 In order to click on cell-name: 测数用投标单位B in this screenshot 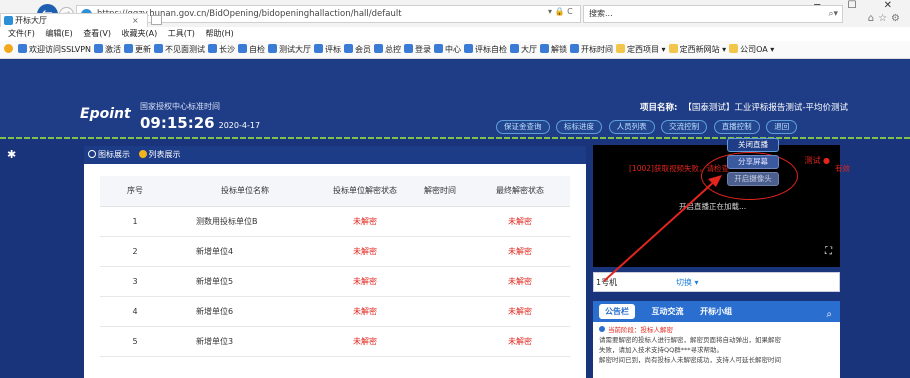, I will do `click(245, 221)`.